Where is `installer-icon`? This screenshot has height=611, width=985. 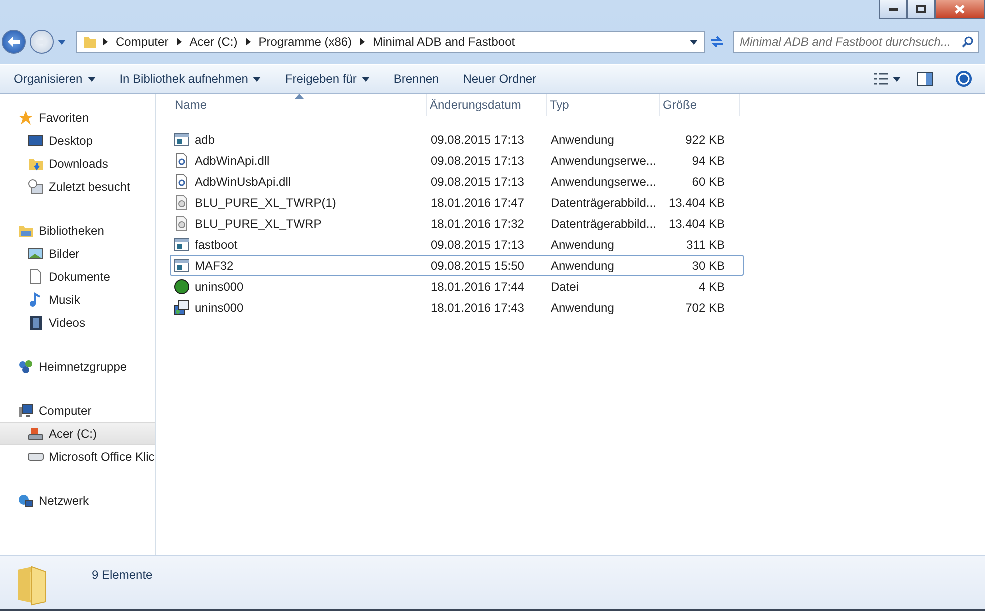
installer-icon is located at coordinates (182, 308).